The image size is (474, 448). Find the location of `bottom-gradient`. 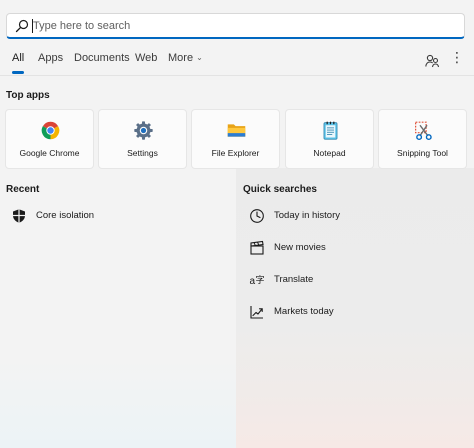

bottom-gradient is located at coordinates (118, 404).